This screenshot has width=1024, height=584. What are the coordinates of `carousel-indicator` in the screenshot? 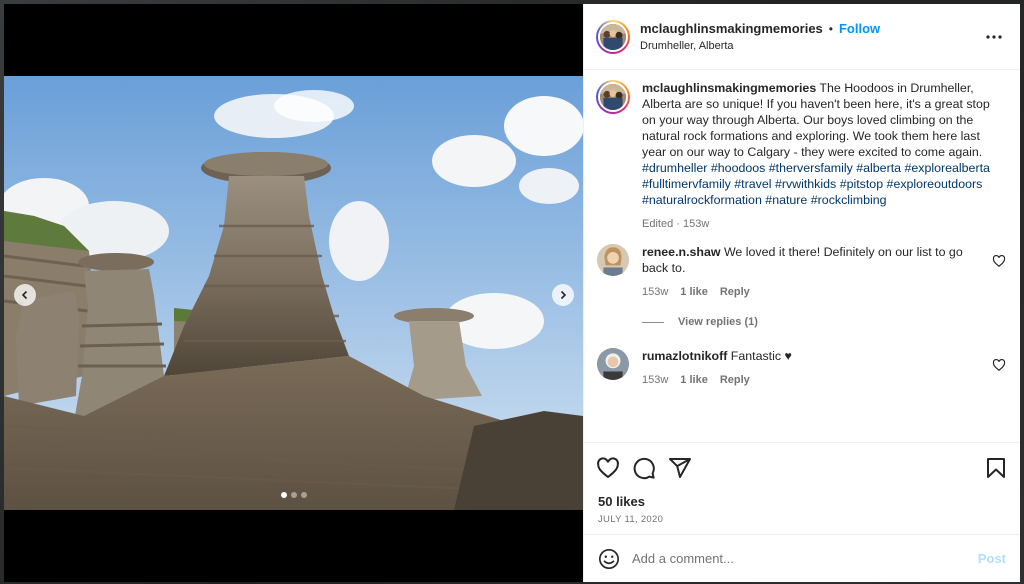 It's located at (293, 495).